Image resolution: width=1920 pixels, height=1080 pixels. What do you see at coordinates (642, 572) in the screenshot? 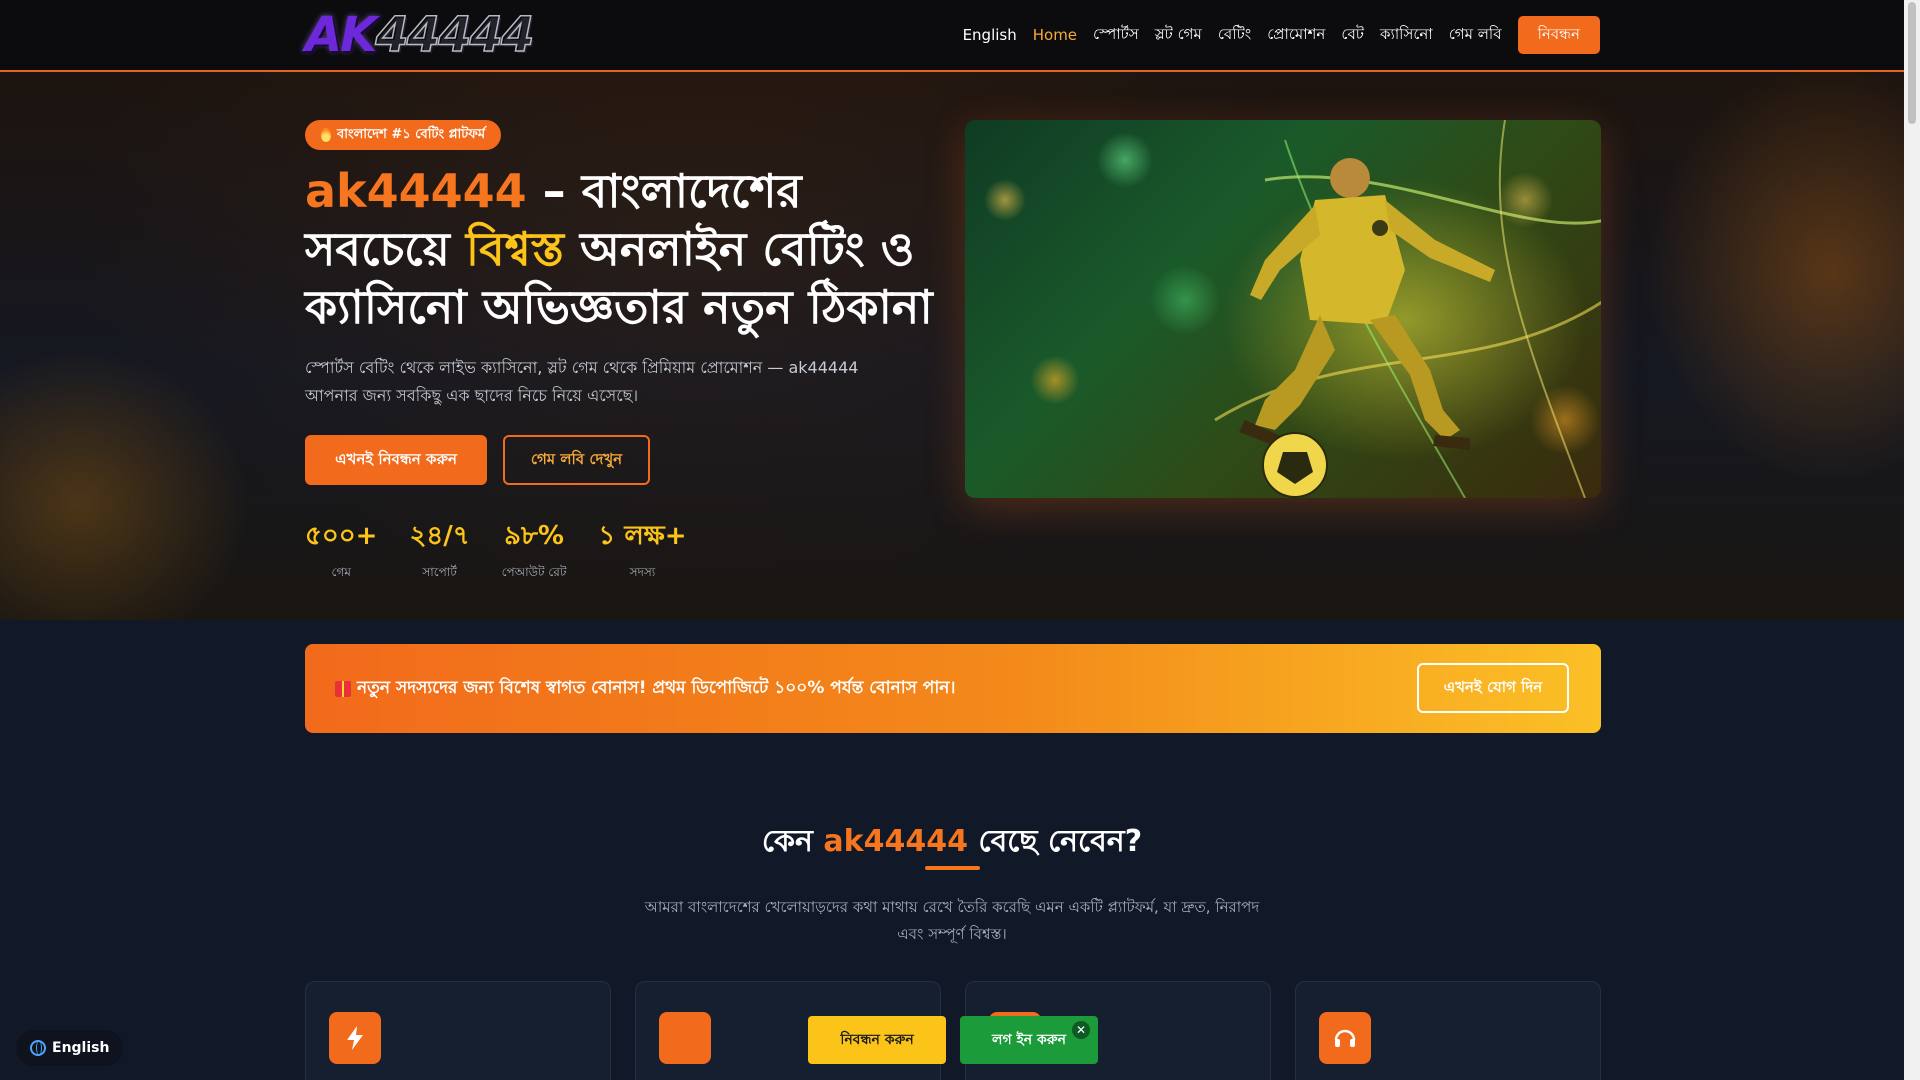
I see `stat-label: সদস্য` at bounding box center [642, 572].